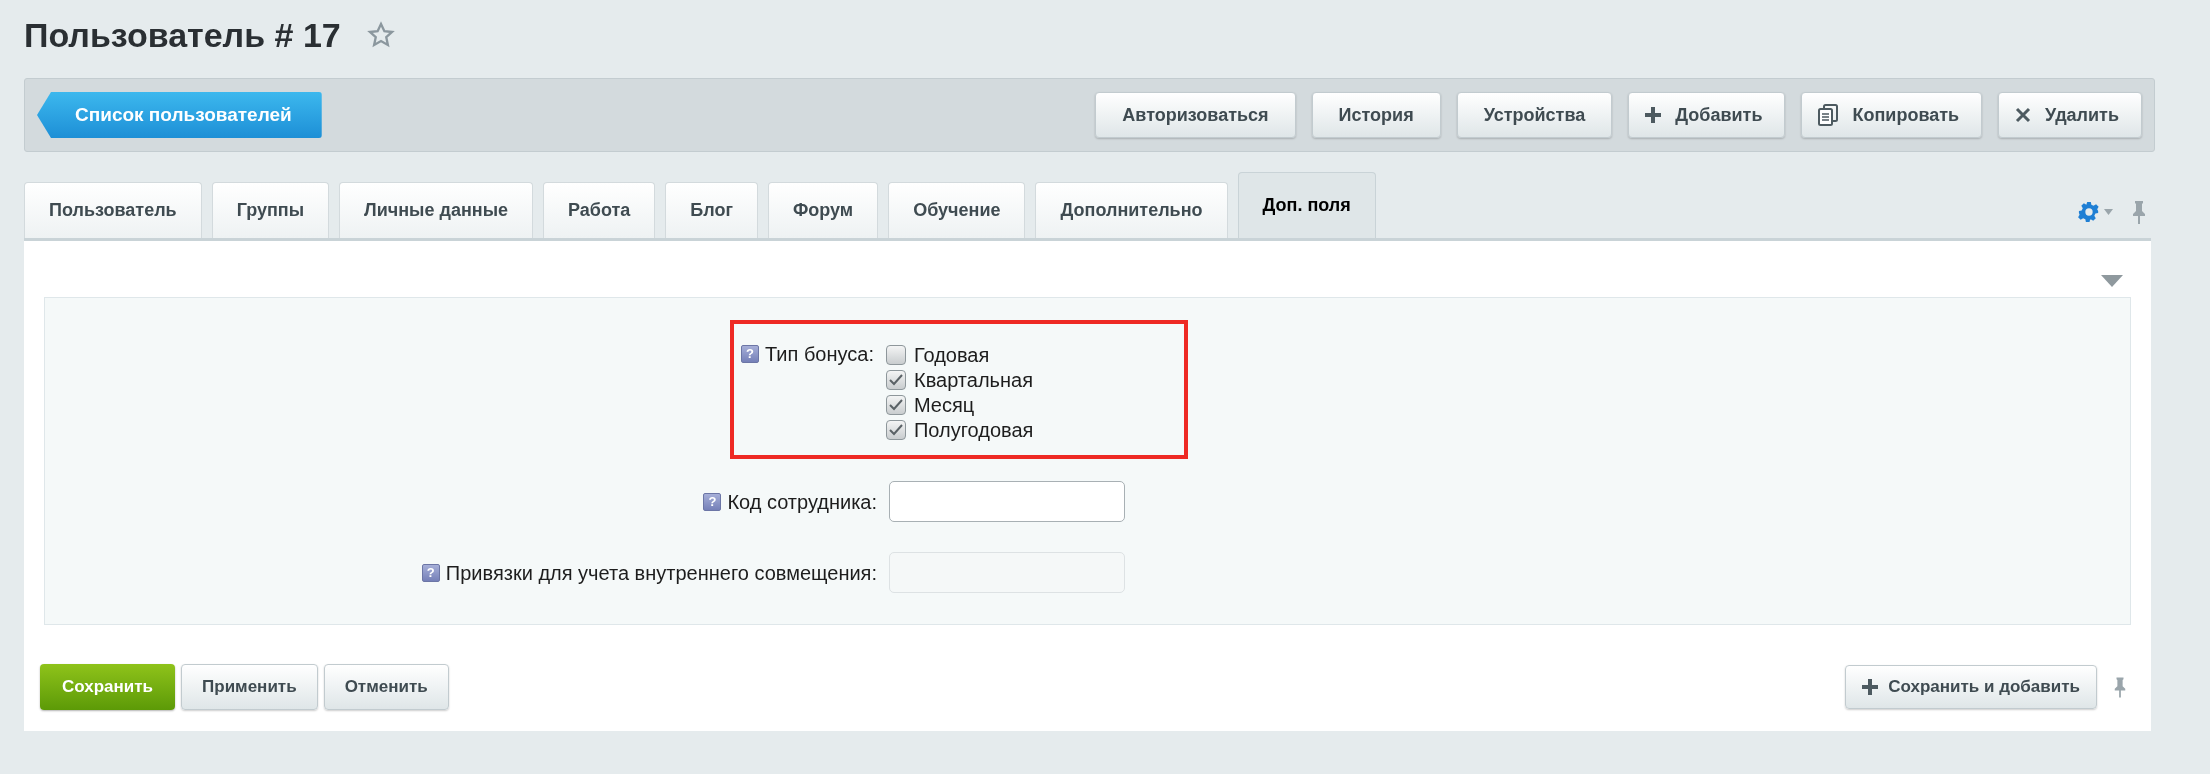 Image resolution: width=2210 pixels, height=774 pixels. Describe the element at coordinates (2089, 212) in the screenshot. I see `settings-icon` at that location.